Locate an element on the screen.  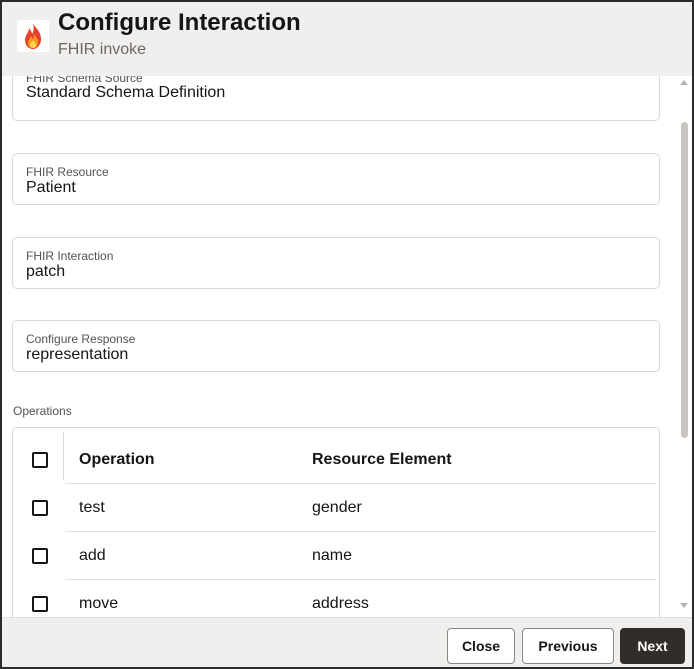
operation-cell: move is located at coordinates (99, 603).